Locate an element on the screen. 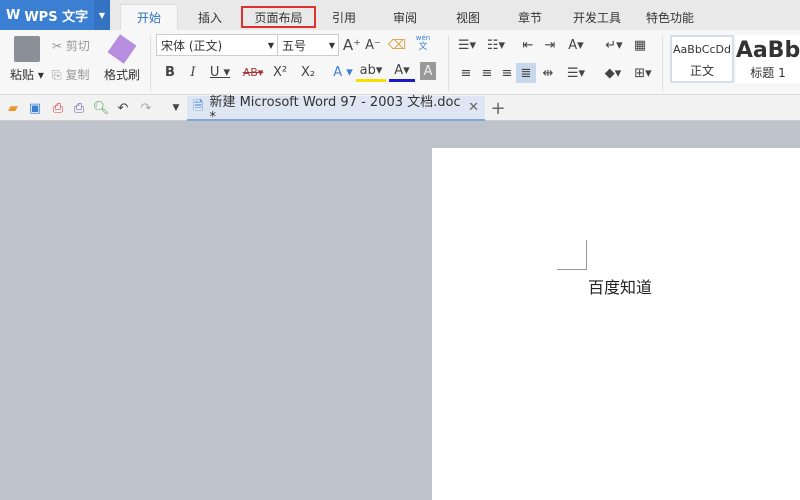 This screenshot has width=800, height=500. tab-special: 特色功能 is located at coordinates (670, 17).